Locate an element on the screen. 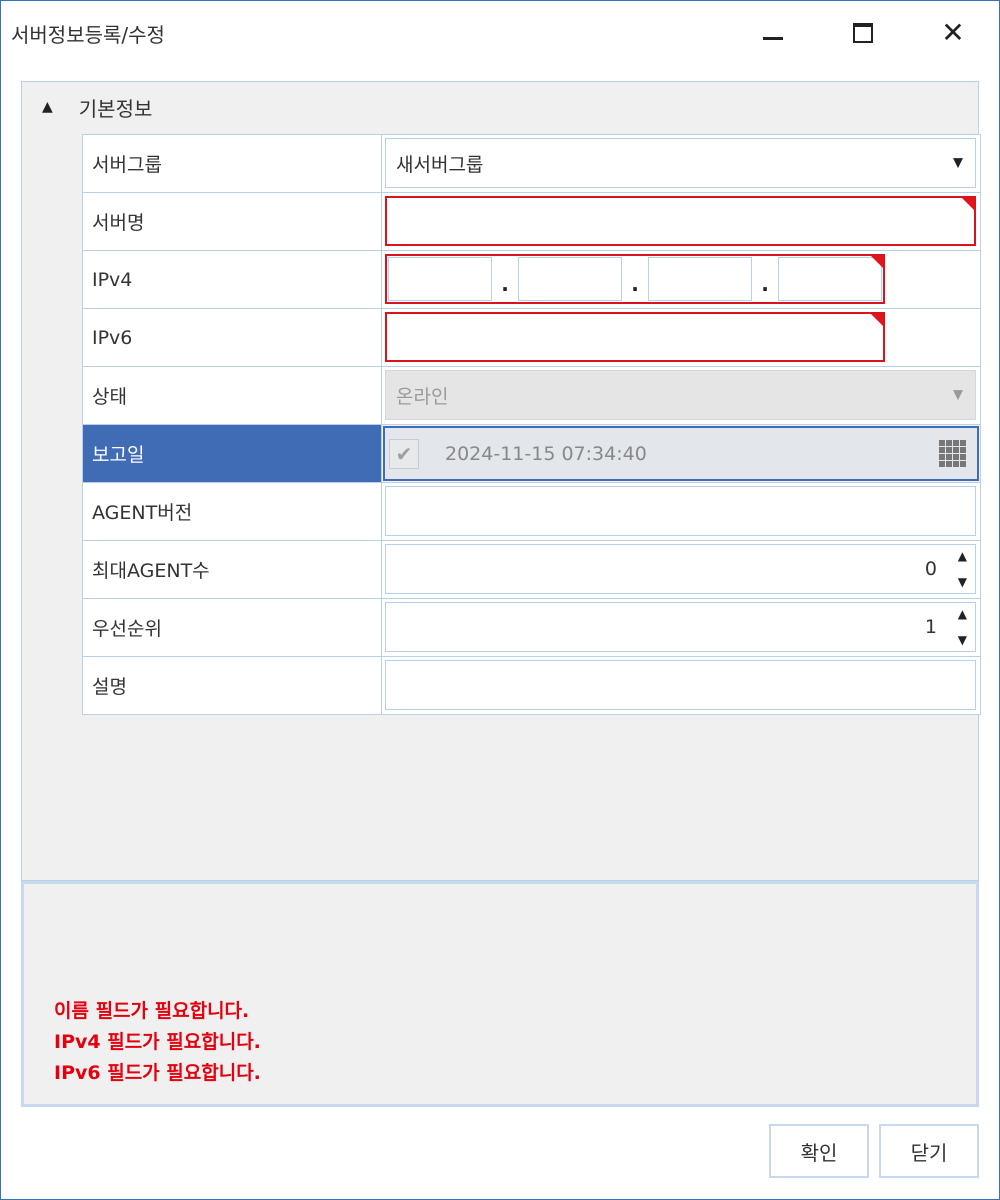 The height and width of the screenshot is (1200, 1000). minimize-button is located at coordinates (773, 33).